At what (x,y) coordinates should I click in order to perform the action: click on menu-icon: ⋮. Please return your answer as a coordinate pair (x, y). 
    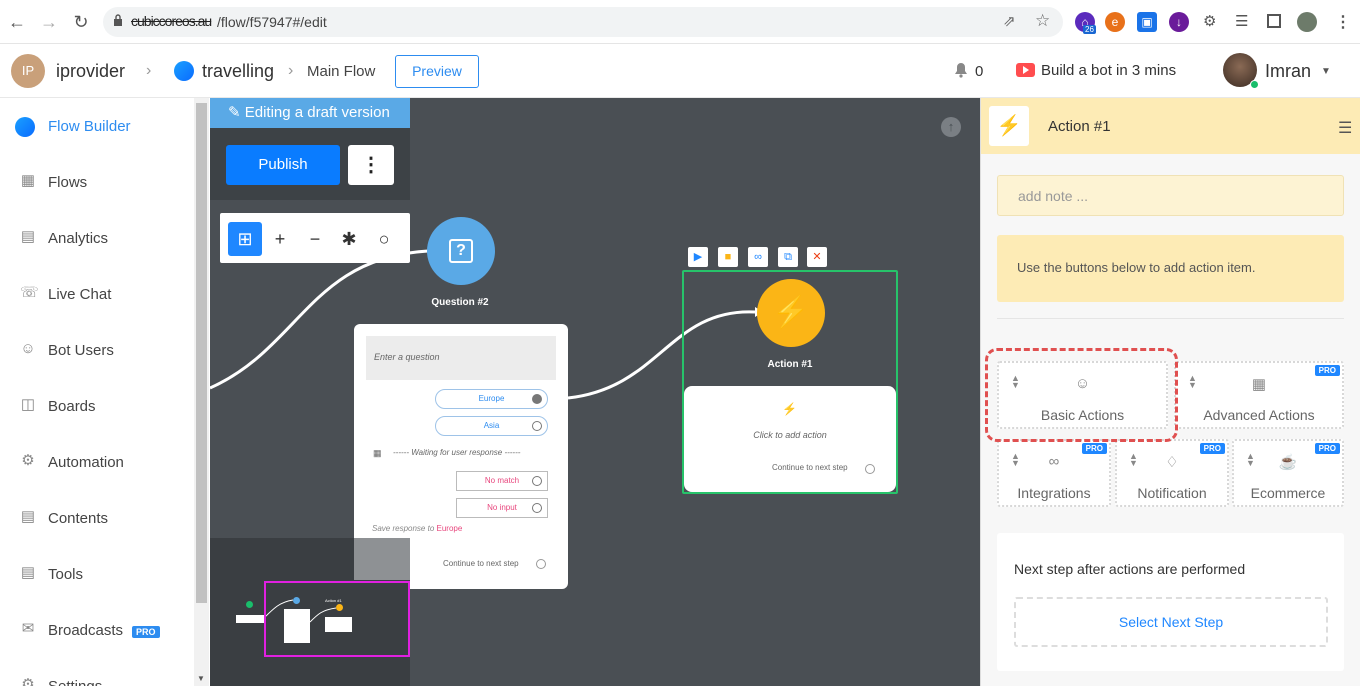
    Looking at the image, I should click on (1343, 22).